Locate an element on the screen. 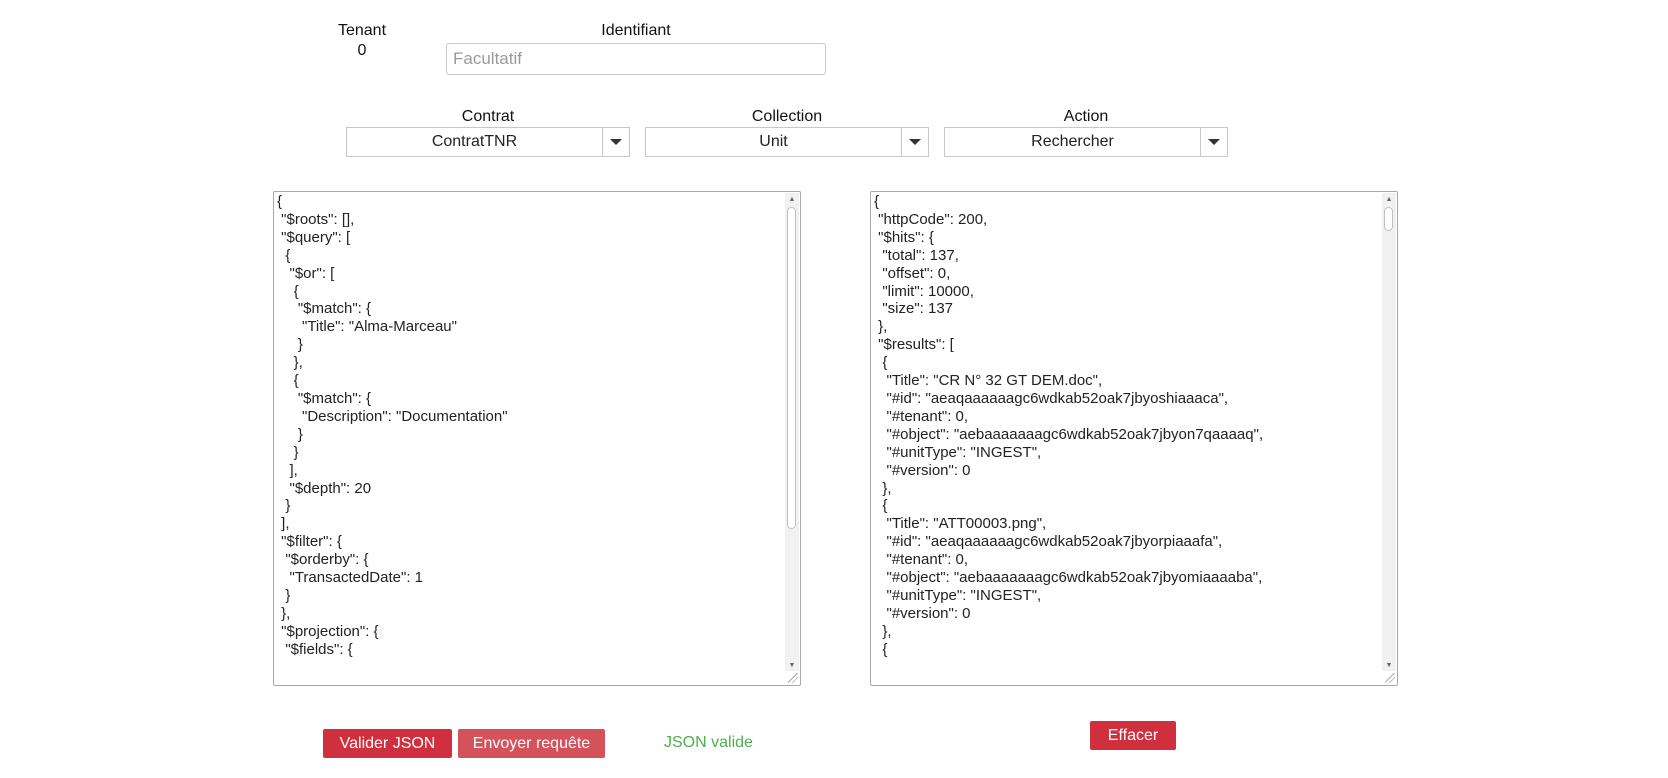  clear-button: Effacer is located at coordinates (1133, 735).